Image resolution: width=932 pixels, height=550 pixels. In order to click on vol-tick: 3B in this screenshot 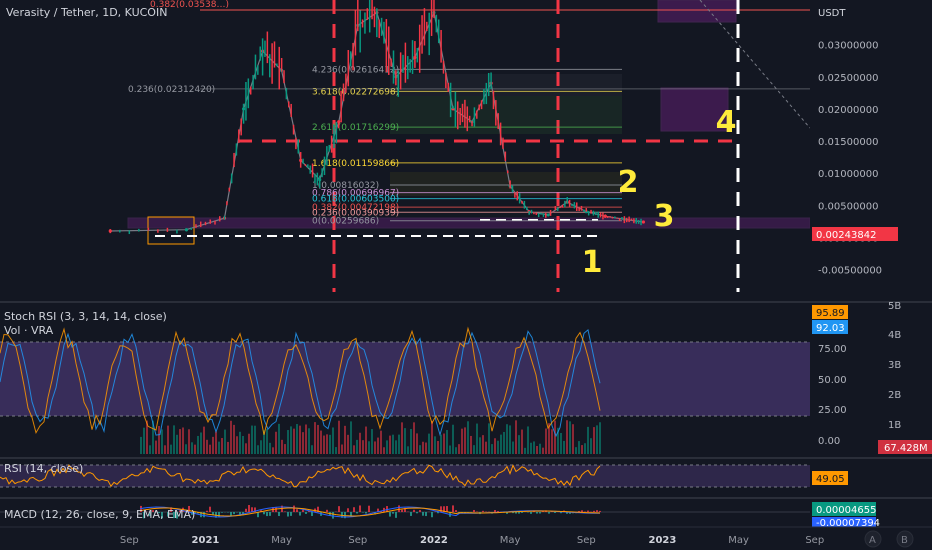, I will do `click(894, 365)`.